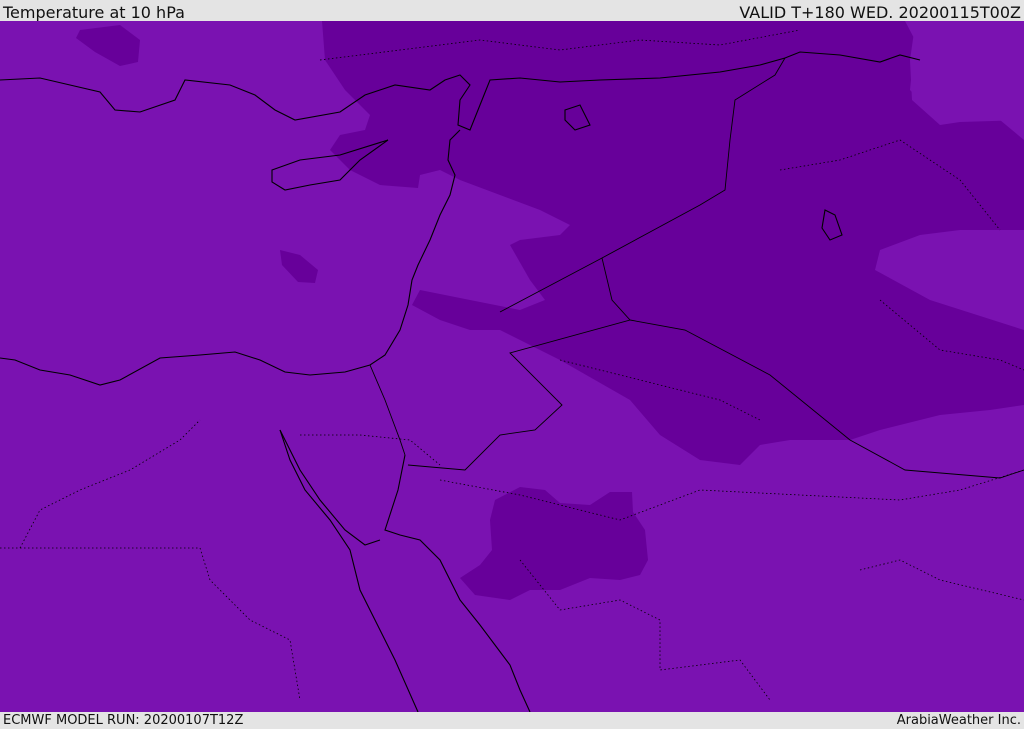 The image size is (1024, 729). I want to click on valid-time: VALID T+180 WED. 20200115T00Z, so click(880, 12).